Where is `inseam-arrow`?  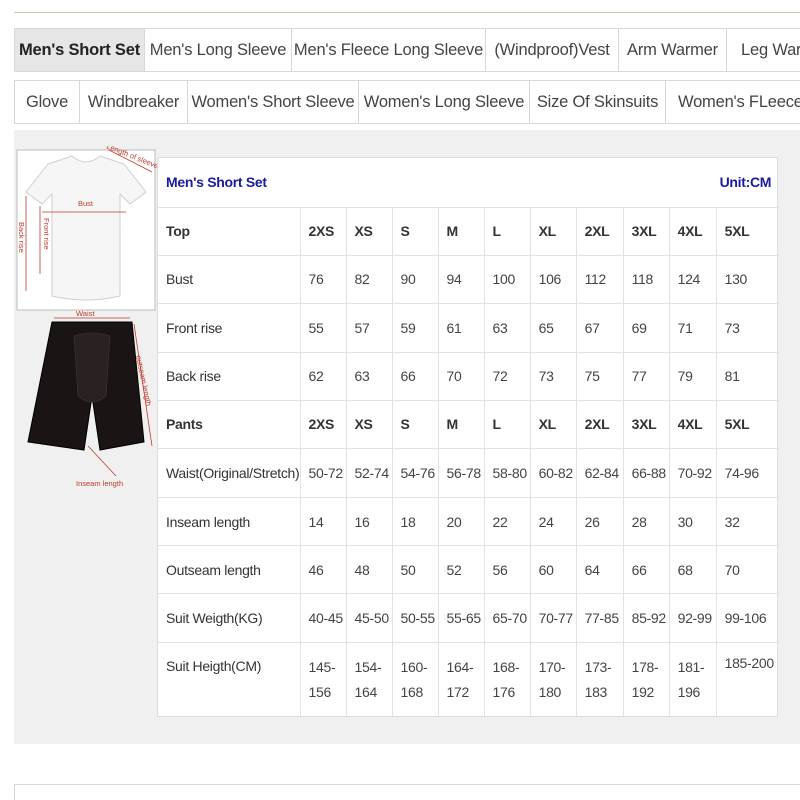 inseam-arrow is located at coordinates (102, 461).